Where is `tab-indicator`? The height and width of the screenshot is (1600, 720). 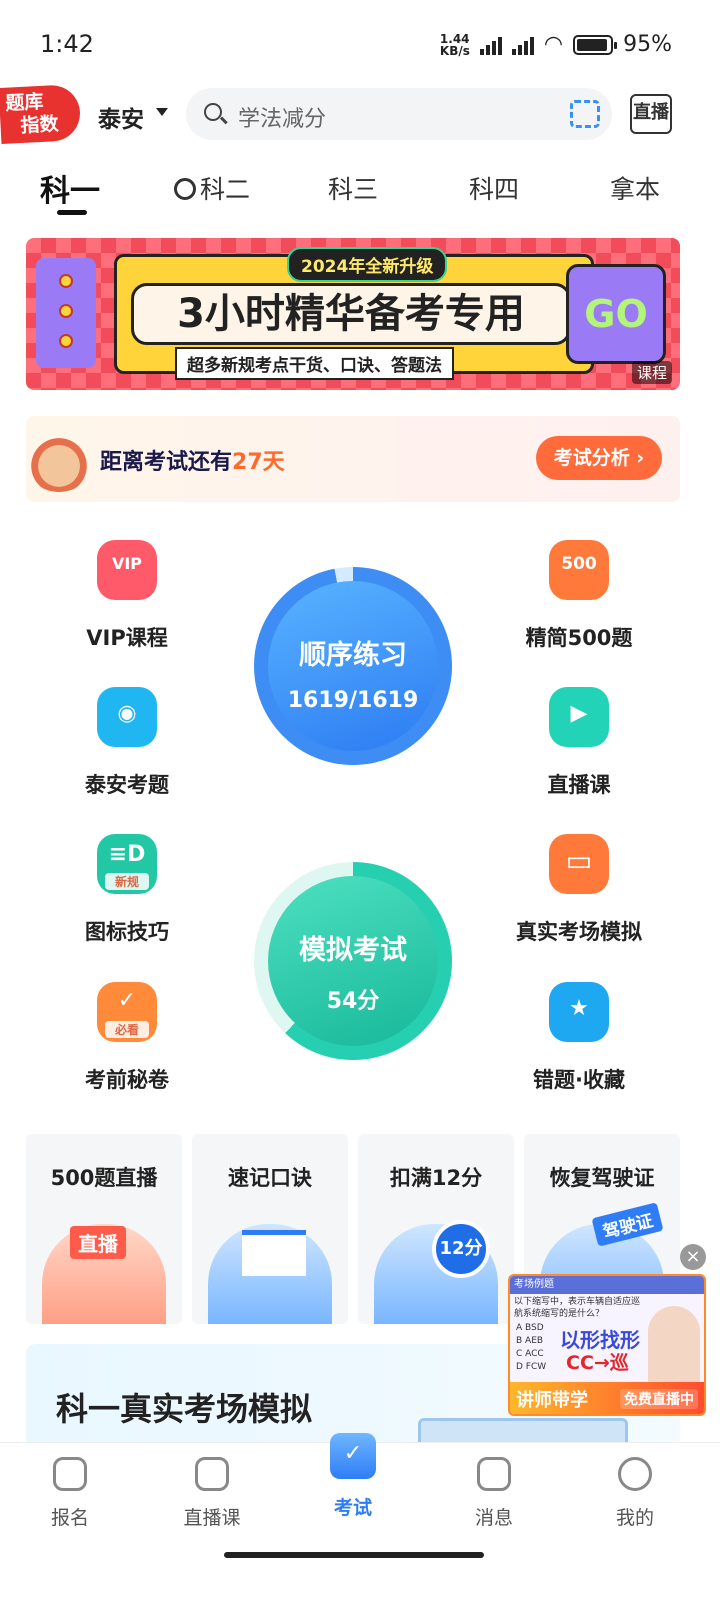
tab-indicator is located at coordinates (72, 212).